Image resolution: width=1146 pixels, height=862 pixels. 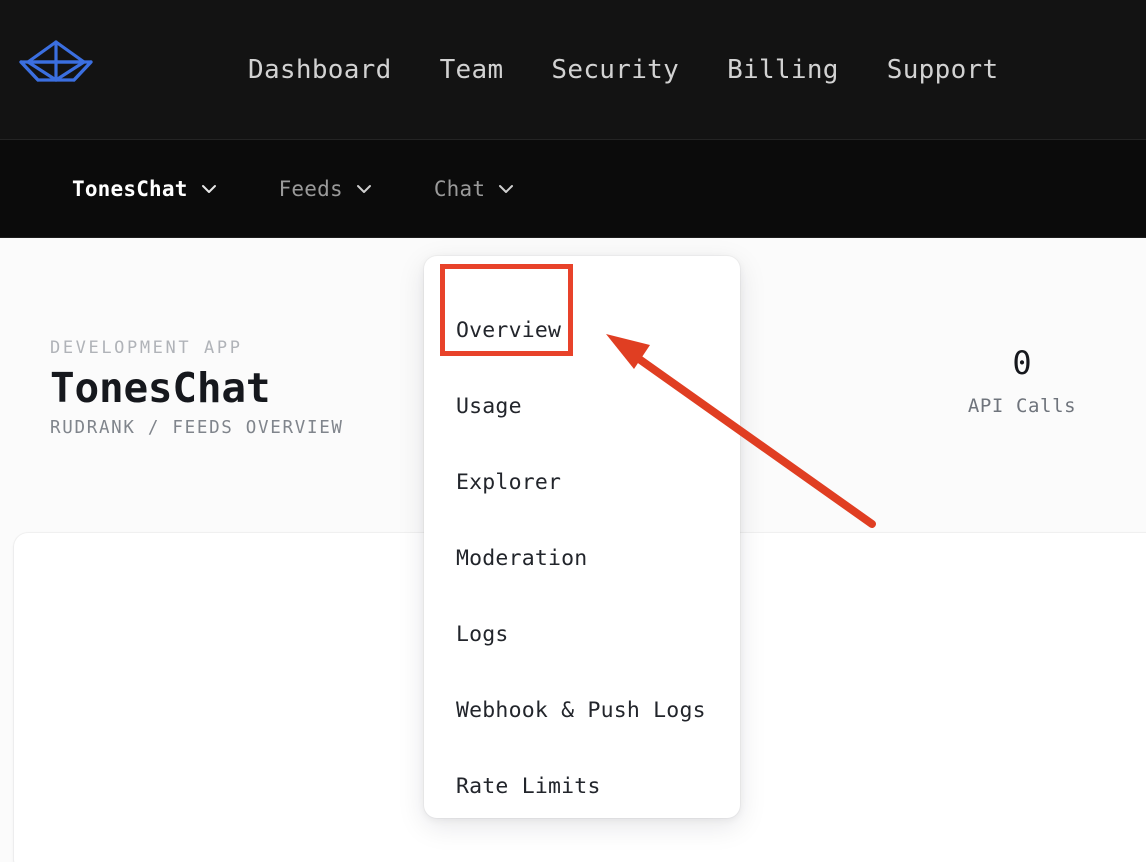 What do you see at coordinates (197, 428) in the screenshot?
I see `breadcrumb: RUDRANK / FEEDS OVERVIEW` at bounding box center [197, 428].